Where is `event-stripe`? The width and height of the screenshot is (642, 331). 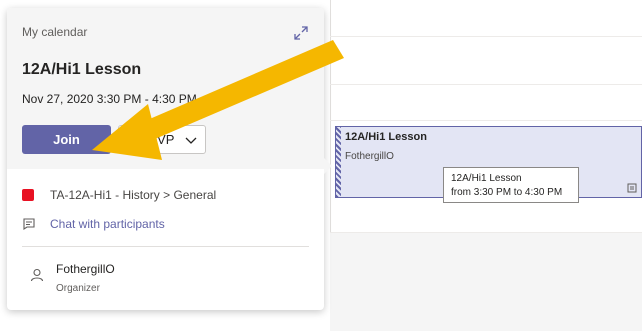
event-stripe is located at coordinates (338, 162).